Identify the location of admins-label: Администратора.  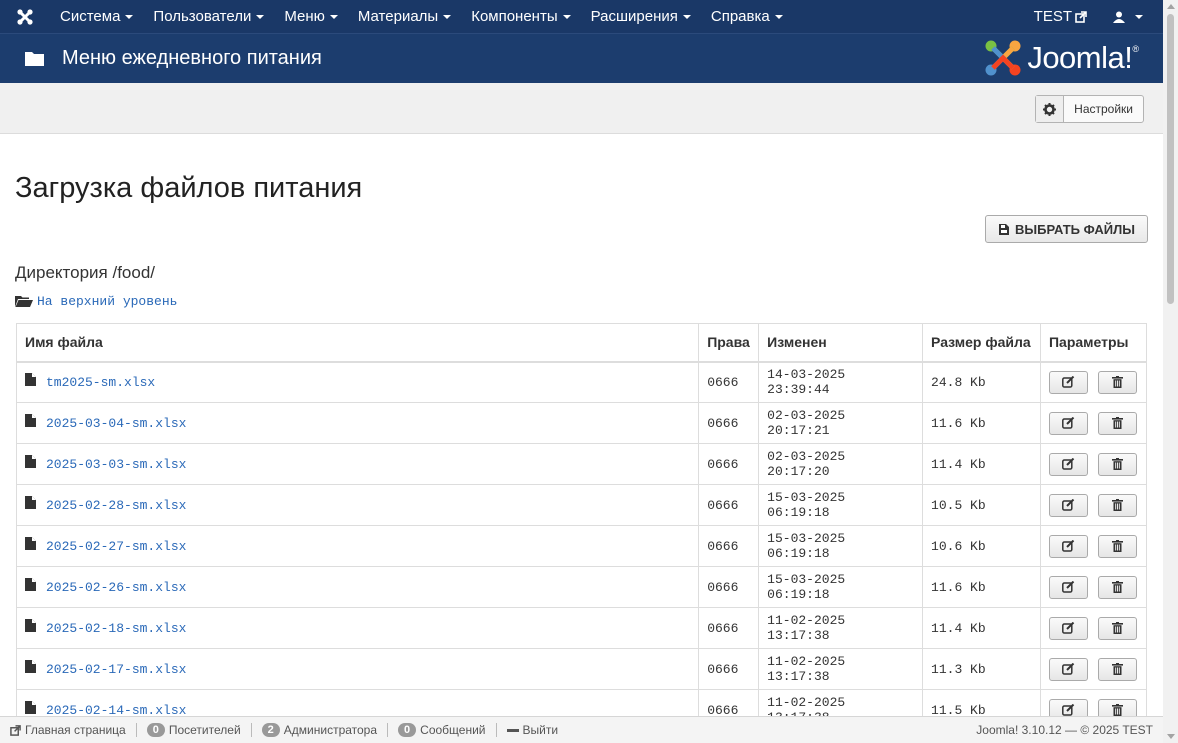
(330, 730).